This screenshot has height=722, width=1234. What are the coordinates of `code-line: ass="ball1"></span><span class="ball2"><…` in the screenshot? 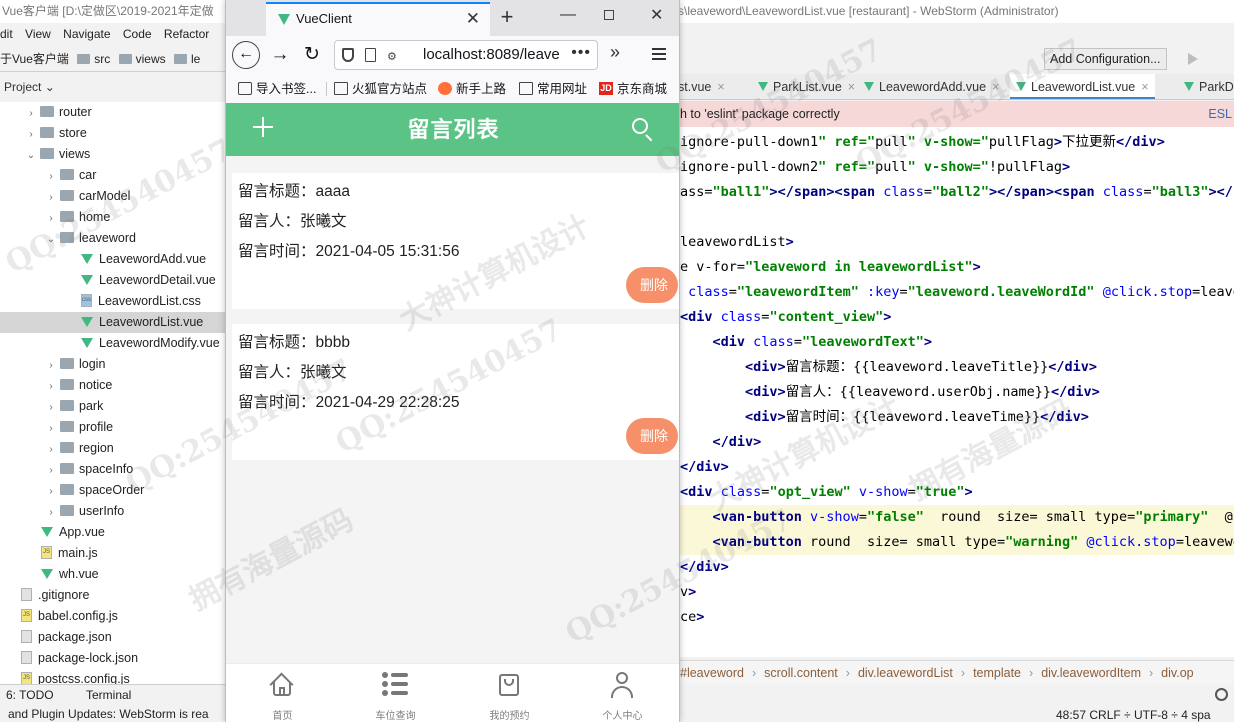 It's located at (957, 192).